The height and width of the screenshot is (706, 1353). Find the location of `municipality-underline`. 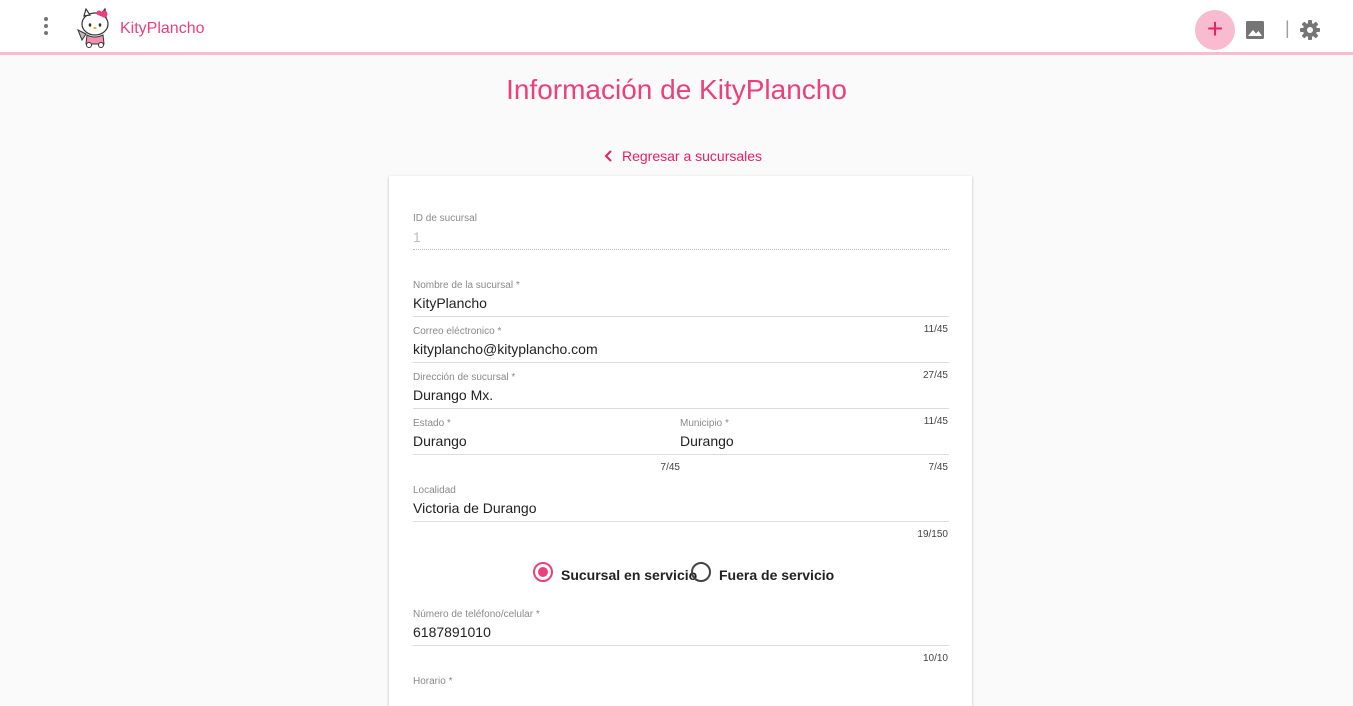

municipality-underline is located at coordinates (814, 454).